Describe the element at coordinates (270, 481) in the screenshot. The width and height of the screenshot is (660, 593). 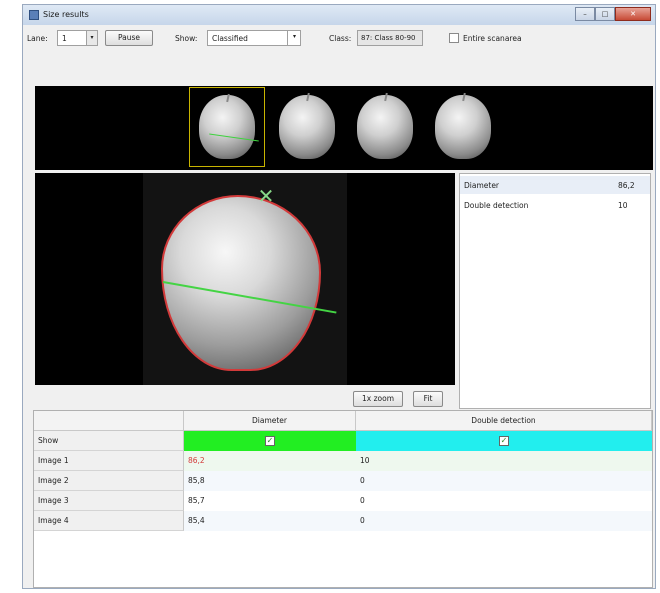
I see `table-cell-diameter: 85,8` at that location.